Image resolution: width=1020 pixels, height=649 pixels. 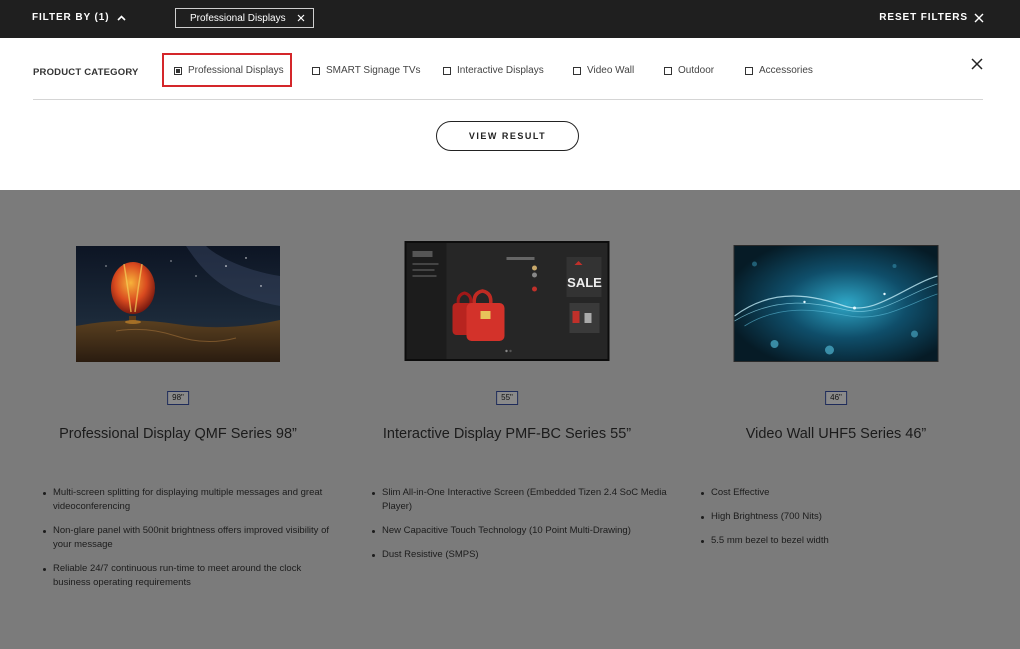 What do you see at coordinates (507, 434) in the screenshot?
I see `product-title: Interactive Display PMF-BC Series 55”` at bounding box center [507, 434].